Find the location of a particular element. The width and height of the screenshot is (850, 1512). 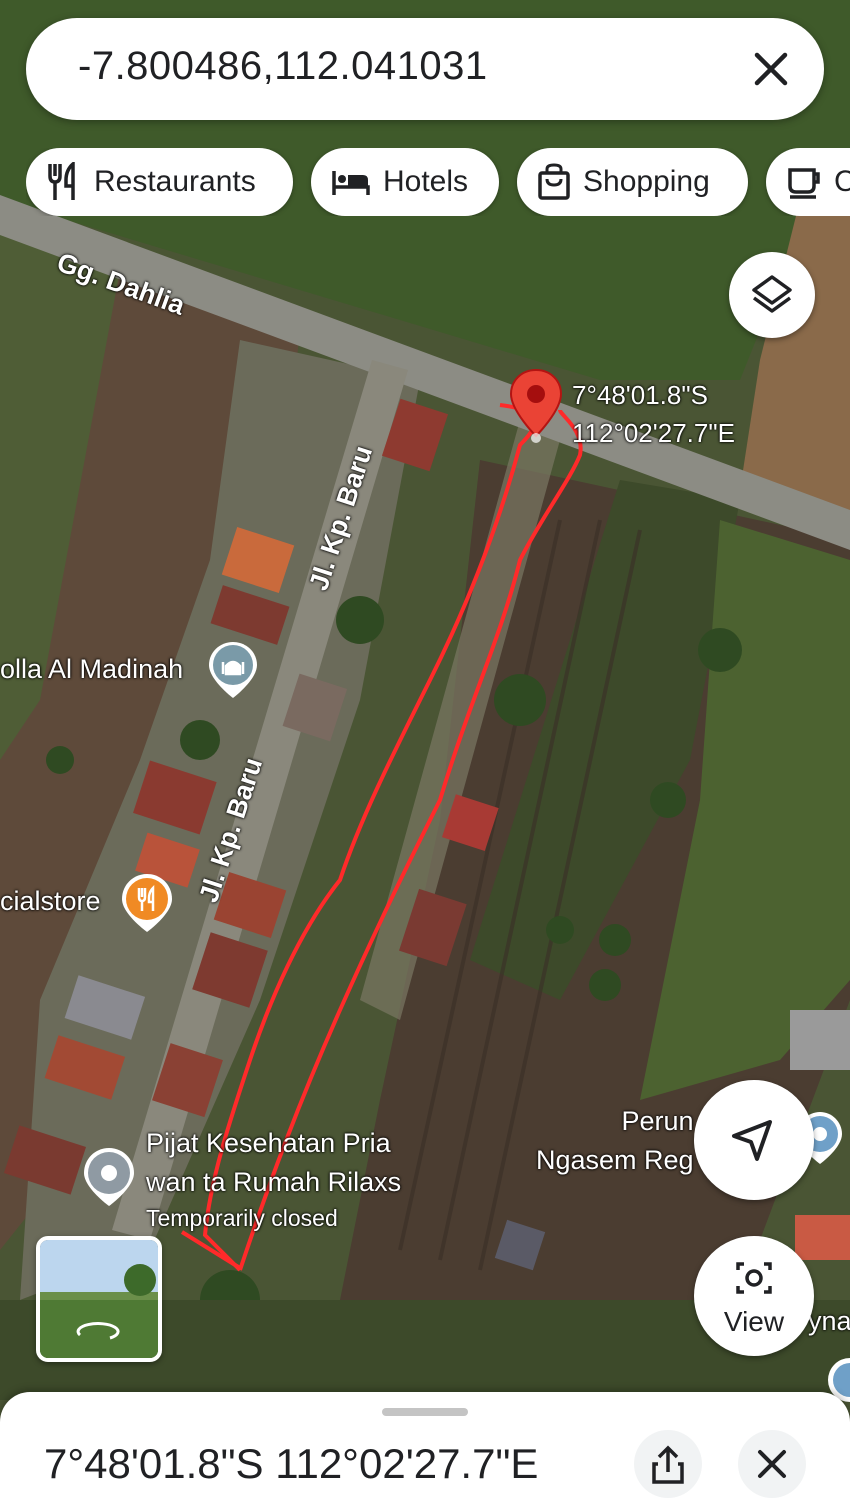

close-sheet-button is located at coordinates (772, 1464).